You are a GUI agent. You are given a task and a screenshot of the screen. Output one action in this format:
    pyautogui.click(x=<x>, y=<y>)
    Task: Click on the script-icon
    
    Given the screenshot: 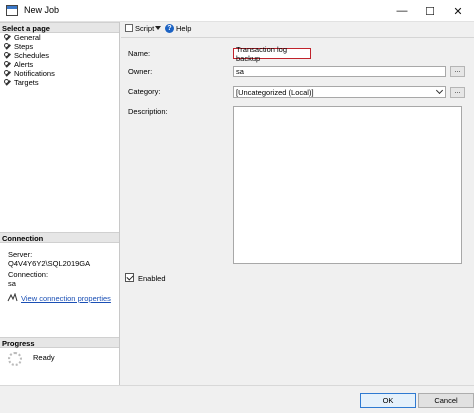 What is the action you would take?
    pyautogui.click(x=129, y=28)
    